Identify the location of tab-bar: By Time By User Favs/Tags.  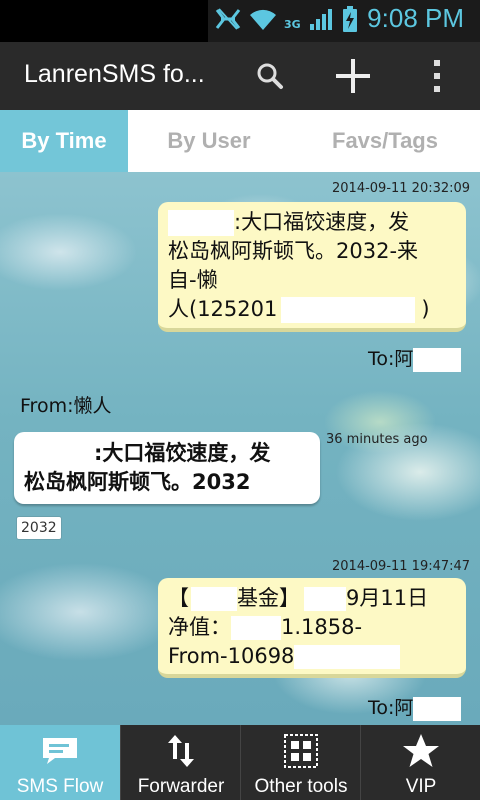
(240, 141).